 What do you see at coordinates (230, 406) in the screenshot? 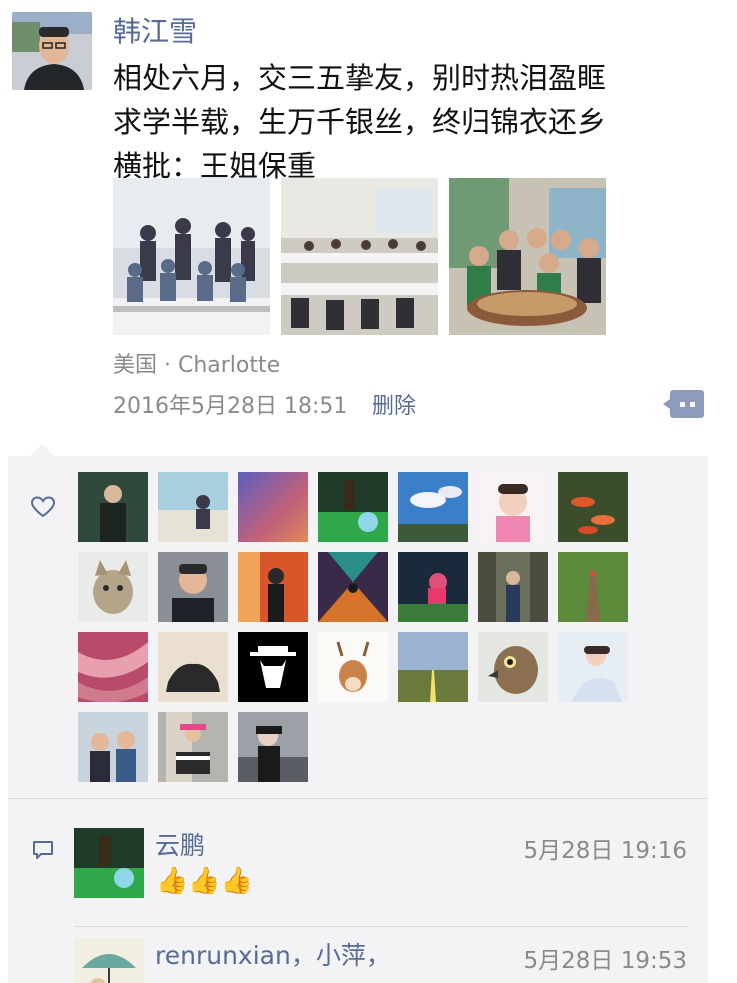
I see `post-timestamp: 2016年5月28日 18:51` at bounding box center [230, 406].